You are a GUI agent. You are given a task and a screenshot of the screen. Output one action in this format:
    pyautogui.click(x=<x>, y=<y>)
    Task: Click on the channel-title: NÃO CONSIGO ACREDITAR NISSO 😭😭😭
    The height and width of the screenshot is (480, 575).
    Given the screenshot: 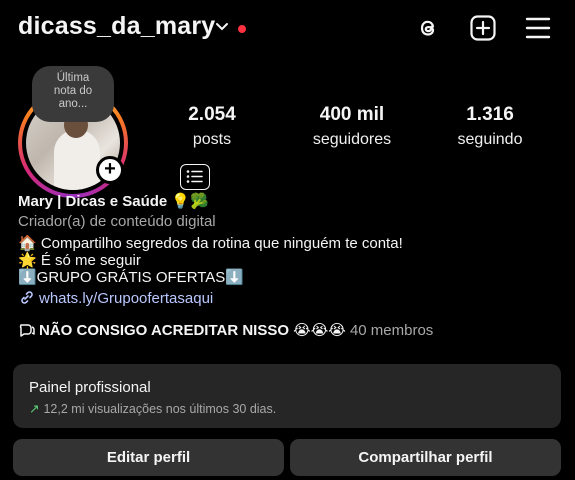 What is the action you would take?
    pyautogui.click(x=192, y=330)
    